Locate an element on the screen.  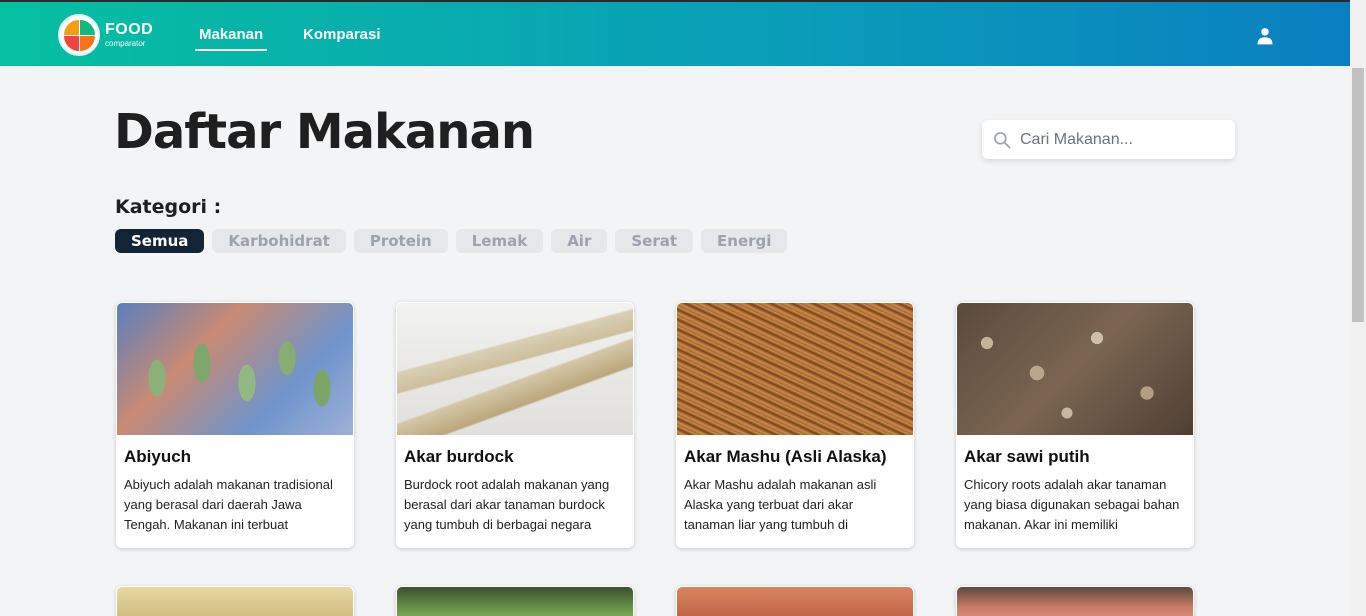
category-chip-protein: Protein is located at coordinates (400, 241).